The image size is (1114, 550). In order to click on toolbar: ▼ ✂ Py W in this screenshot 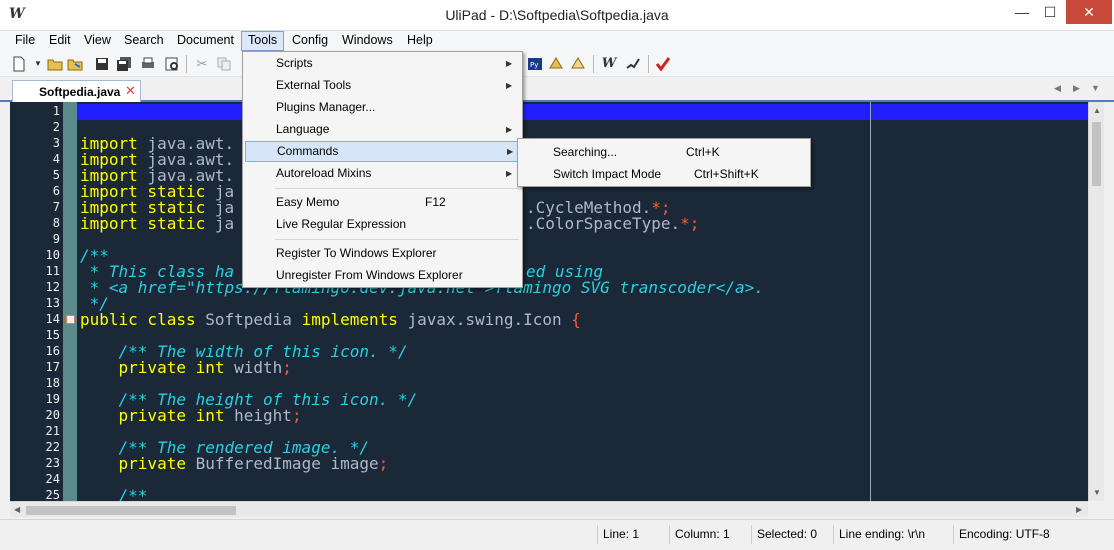, I will do `click(557, 64)`.